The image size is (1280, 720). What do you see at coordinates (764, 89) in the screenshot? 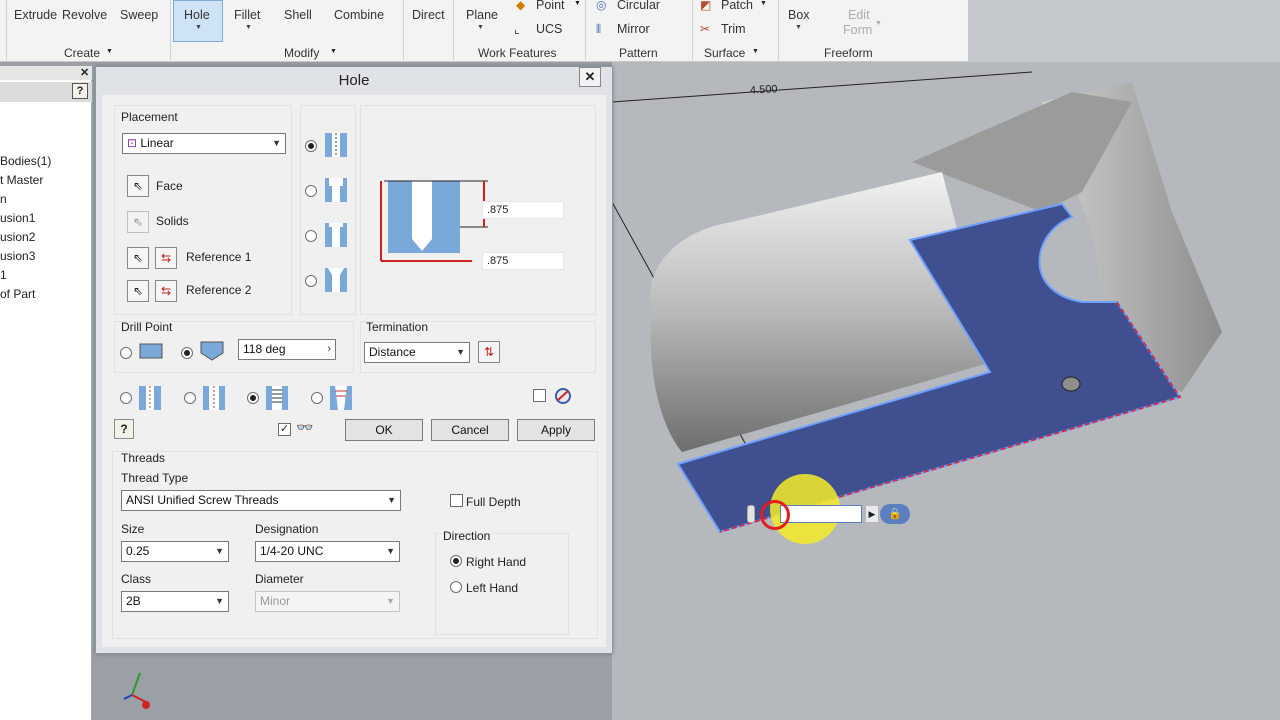
I see `dimension-label: 4.500` at bounding box center [764, 89].